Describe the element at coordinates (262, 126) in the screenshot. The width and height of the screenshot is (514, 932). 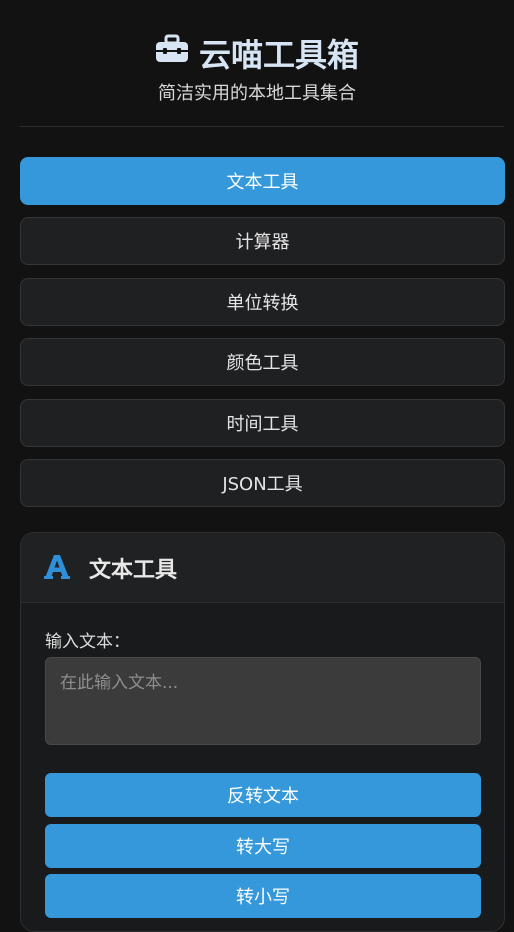
I see `header-divider` at that location.